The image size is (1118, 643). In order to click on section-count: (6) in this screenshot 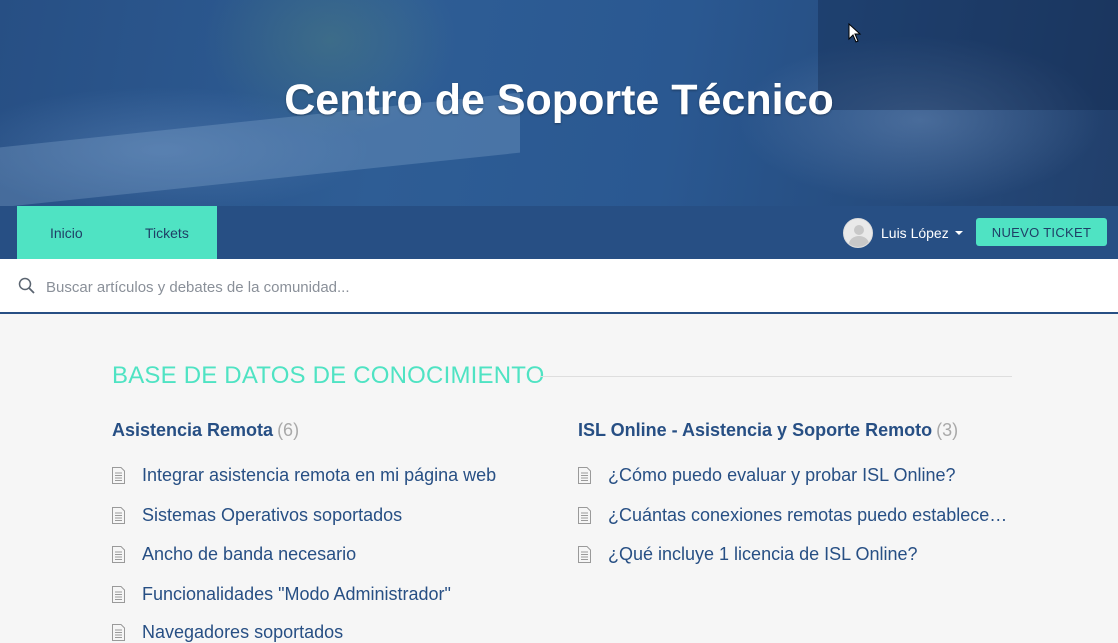, I will do `click(288, 430)`.